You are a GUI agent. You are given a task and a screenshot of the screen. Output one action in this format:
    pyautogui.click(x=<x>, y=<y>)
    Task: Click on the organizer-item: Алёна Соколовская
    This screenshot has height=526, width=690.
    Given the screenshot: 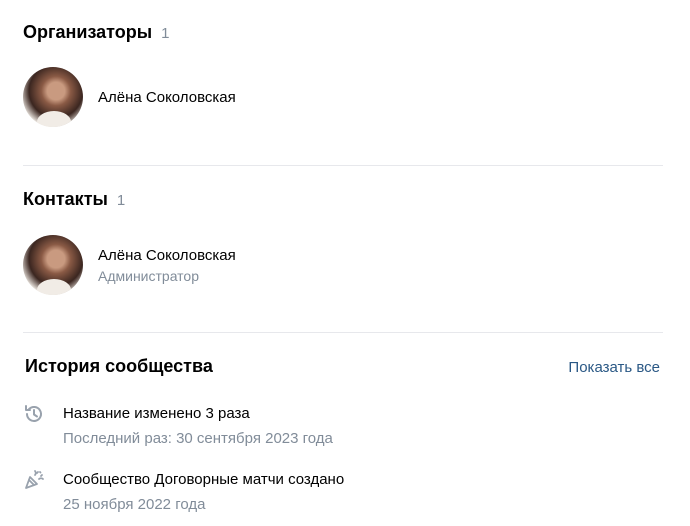 What is the action you would take?
    pyautogui.click(x=129, y=97)
    